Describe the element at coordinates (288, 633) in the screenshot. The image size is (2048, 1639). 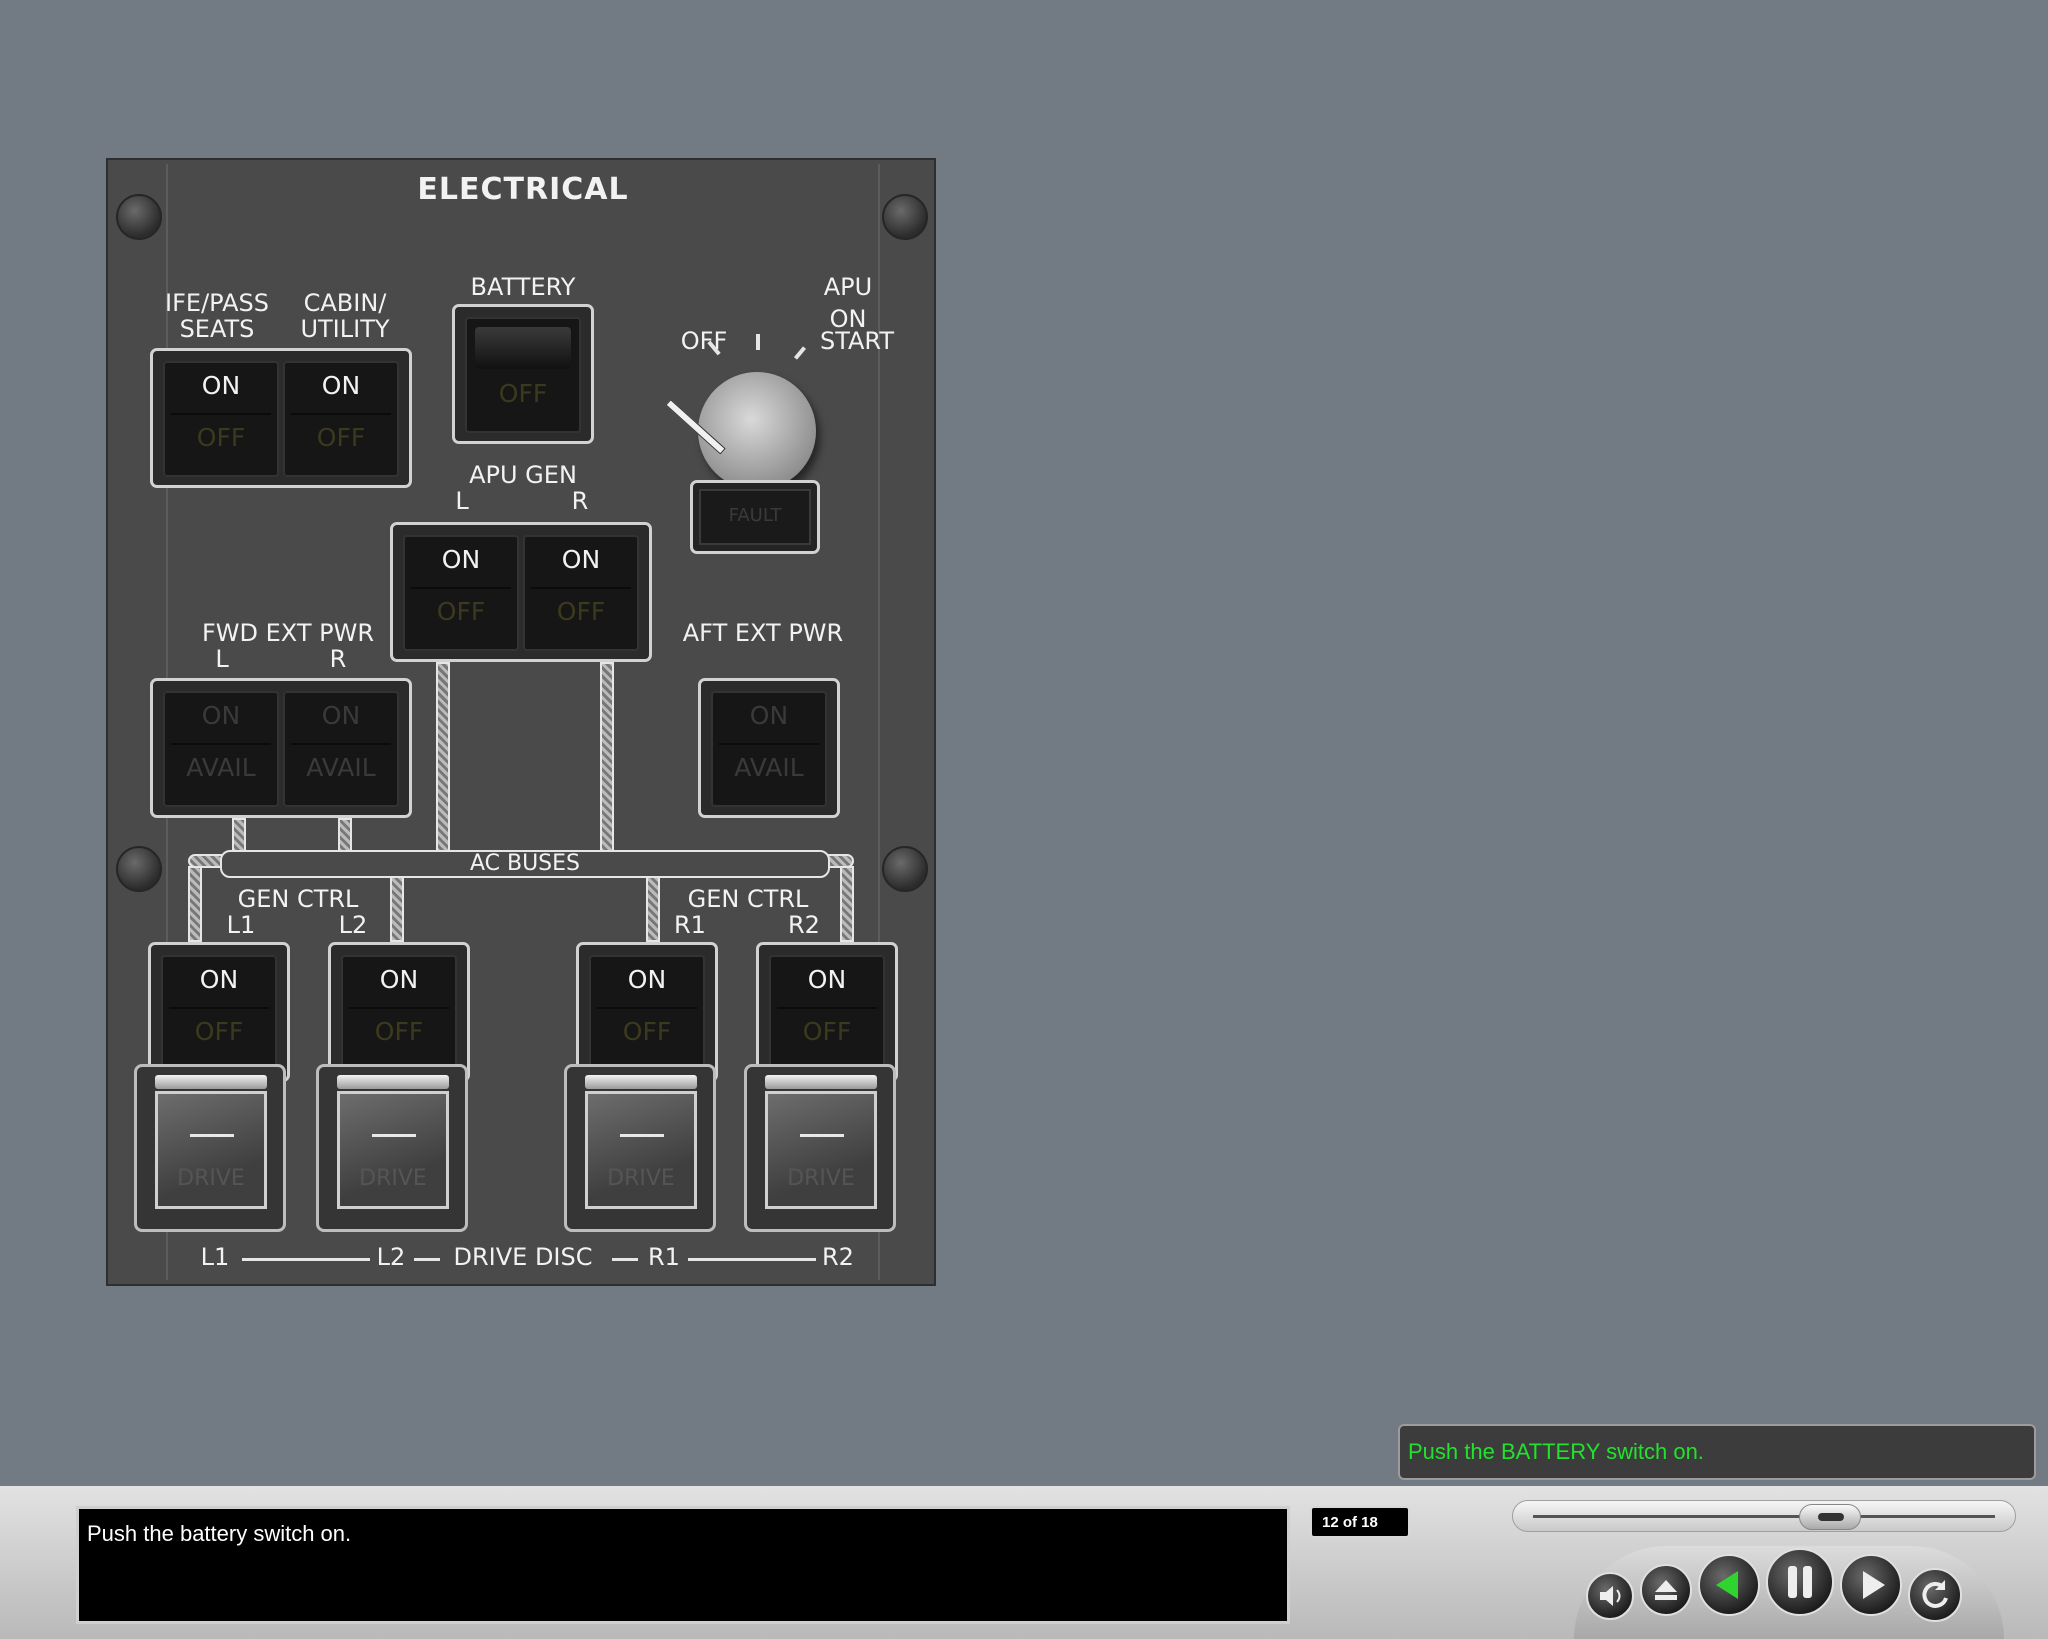
I see `fwd-ext-pwr-label: FWD EXT PWR` at that location.